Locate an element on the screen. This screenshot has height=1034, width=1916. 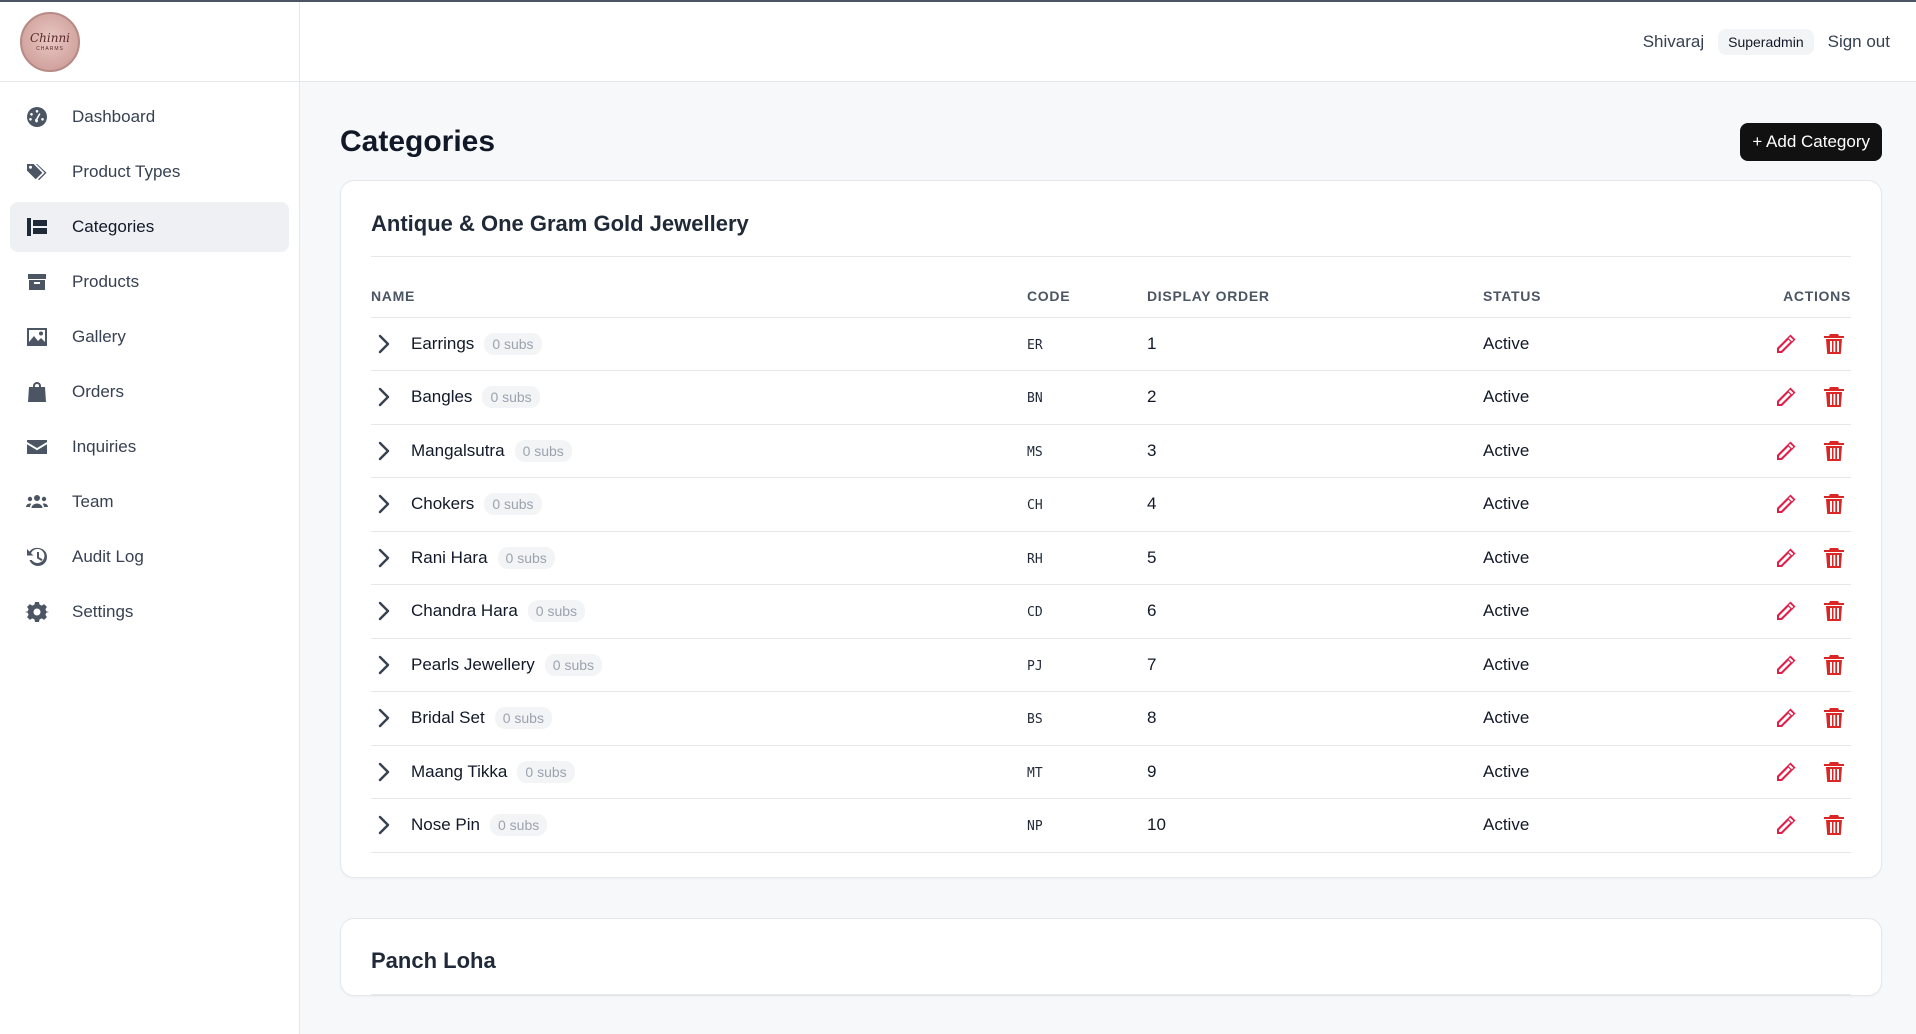
sidebar-item-label: Audit Log is located at coordinates (108, 556).